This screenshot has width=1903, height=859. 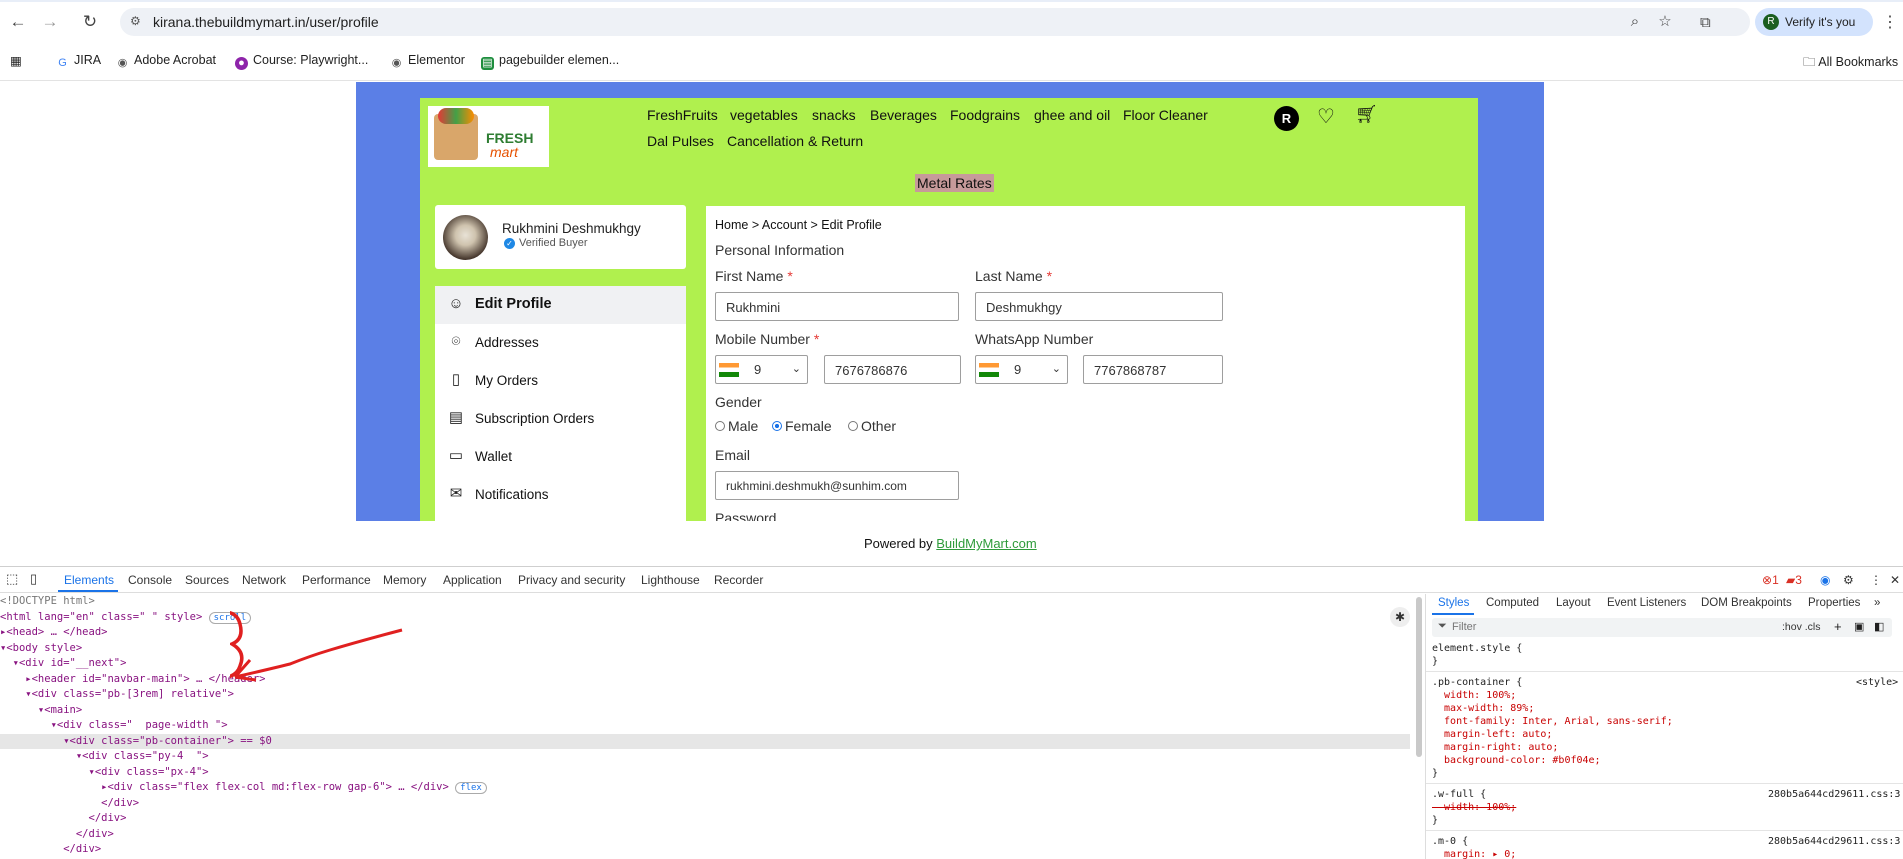 What do you see at coordinates (705, 680) in the screenshot?
I see `dom-line: ▸<header id="navbar-main"> … </header>` at bounding box center [705, 680].